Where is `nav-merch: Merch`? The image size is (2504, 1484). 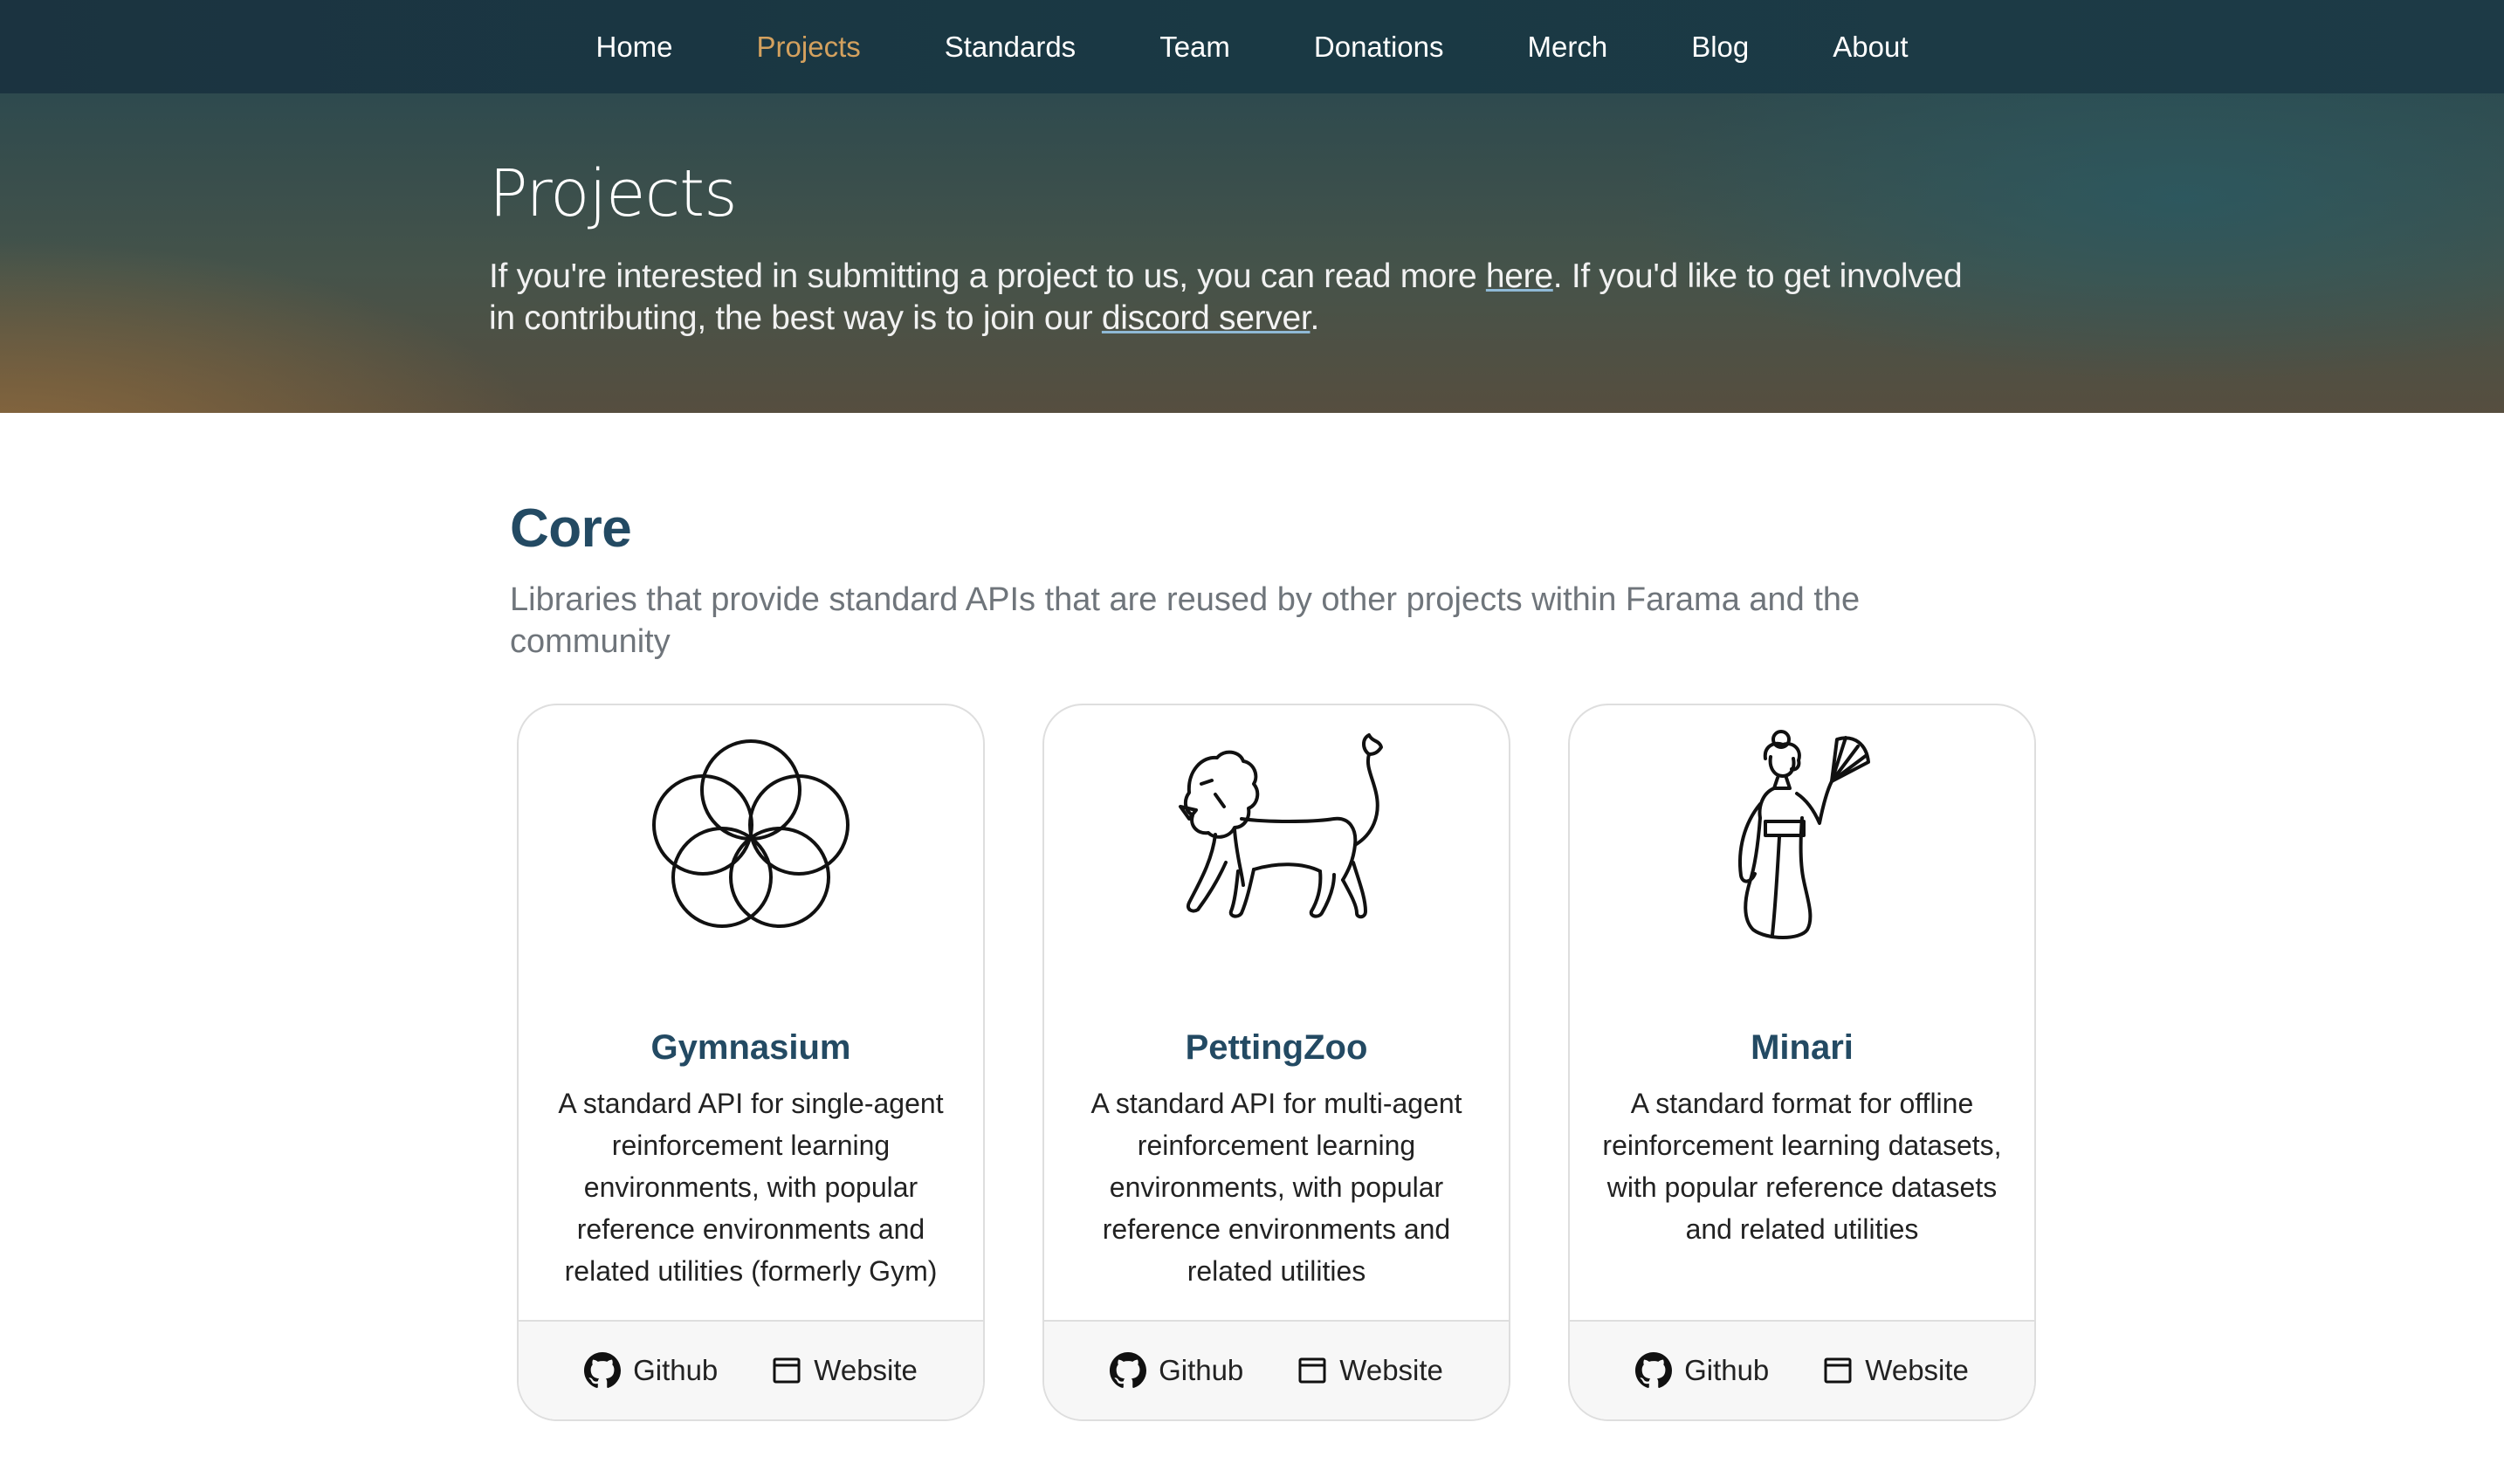 nav-merch: Merch is located at coordinates (1568, 47).